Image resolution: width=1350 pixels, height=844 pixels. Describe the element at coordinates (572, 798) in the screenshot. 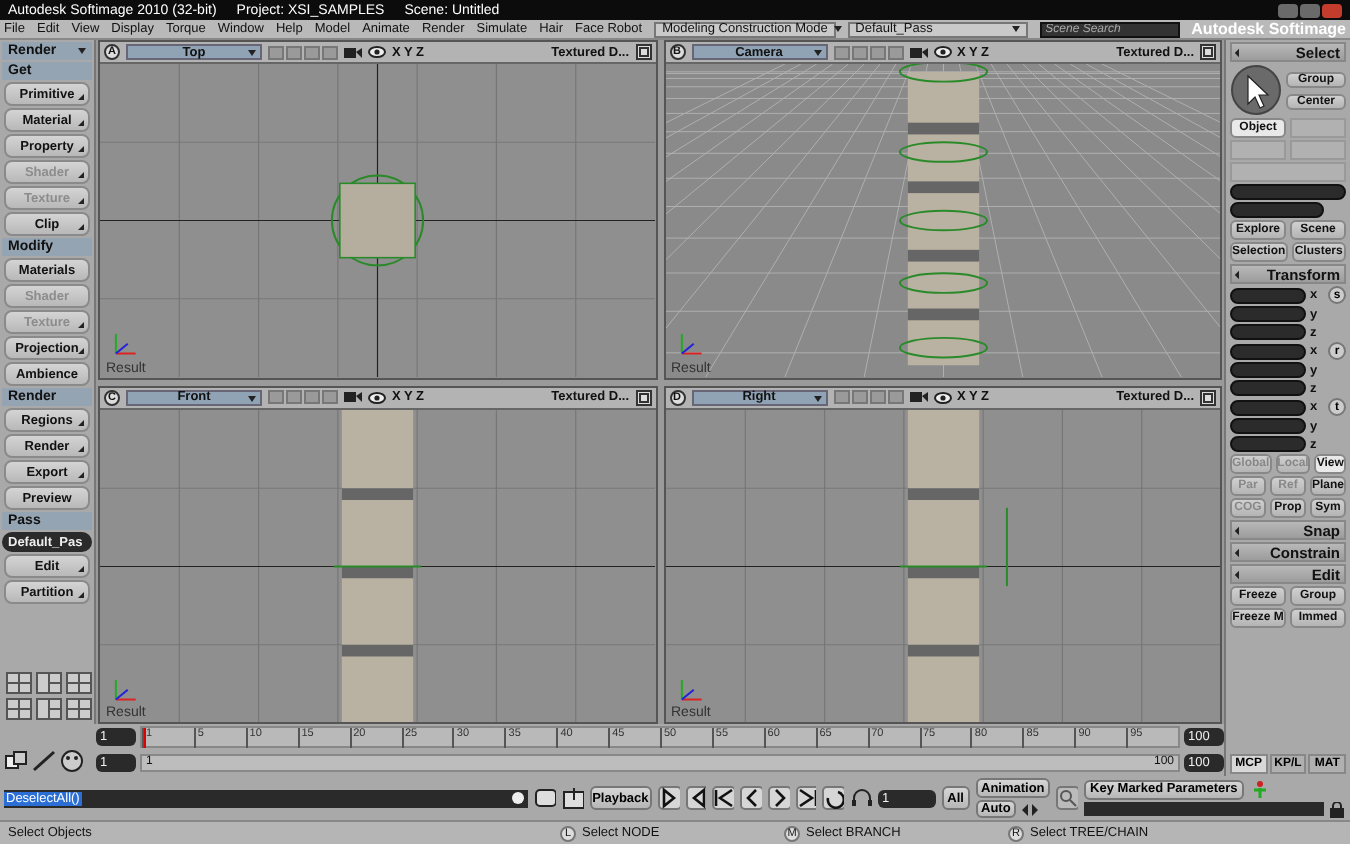

I see `save-key-icon` at that location.